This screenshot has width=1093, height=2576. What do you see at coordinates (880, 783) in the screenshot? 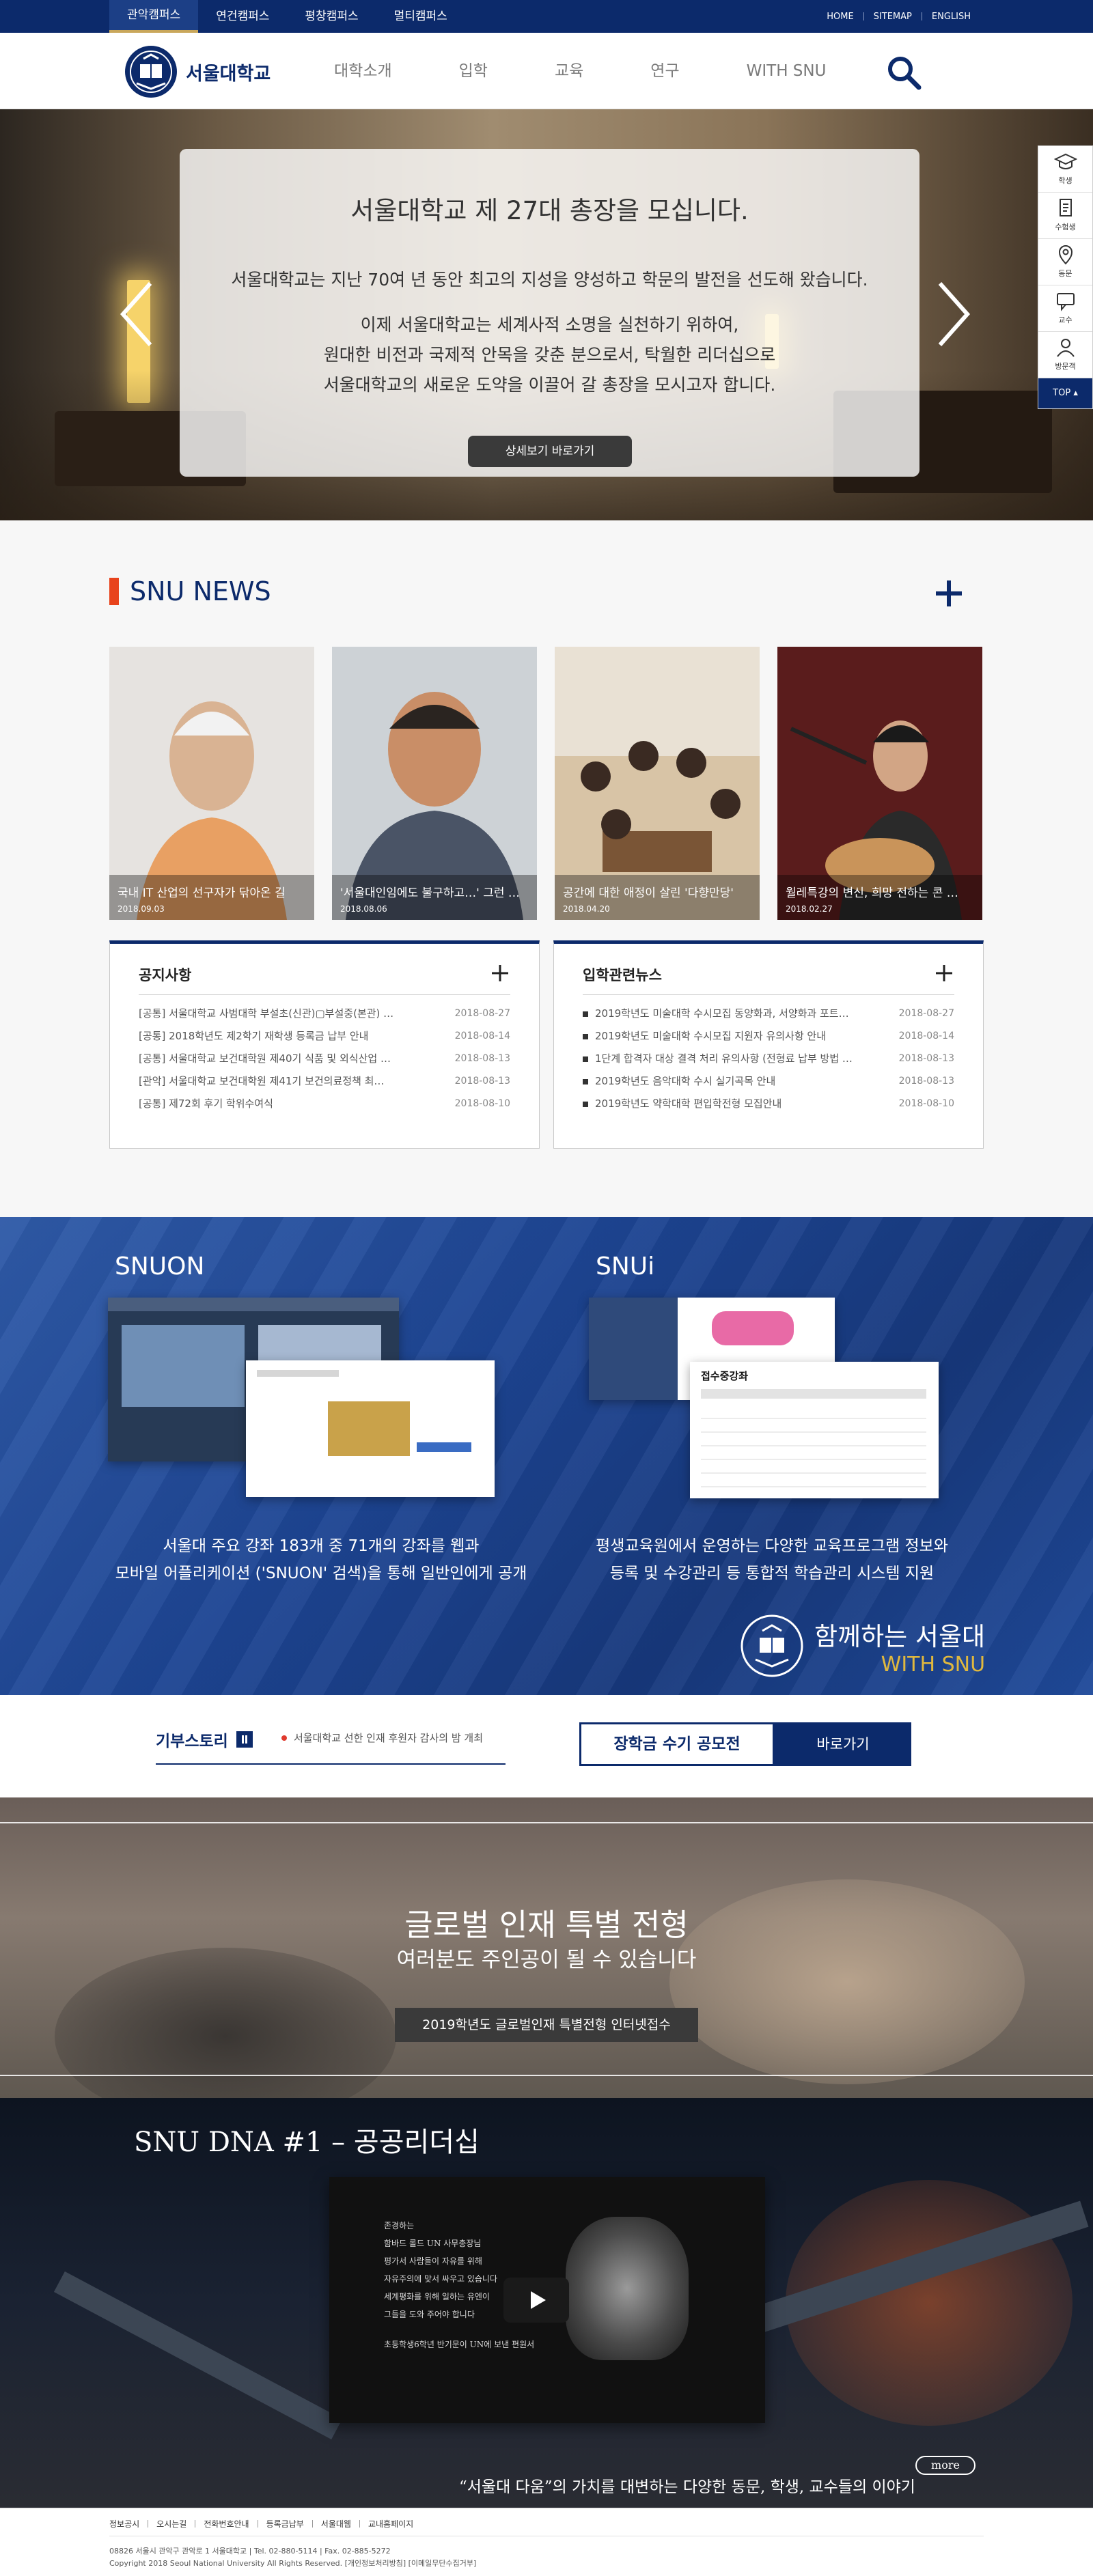
I see `news-card: 월레특강의 변신, 희망 전하는 콘 … 2018.02.27` at bounding box center [880, 783].